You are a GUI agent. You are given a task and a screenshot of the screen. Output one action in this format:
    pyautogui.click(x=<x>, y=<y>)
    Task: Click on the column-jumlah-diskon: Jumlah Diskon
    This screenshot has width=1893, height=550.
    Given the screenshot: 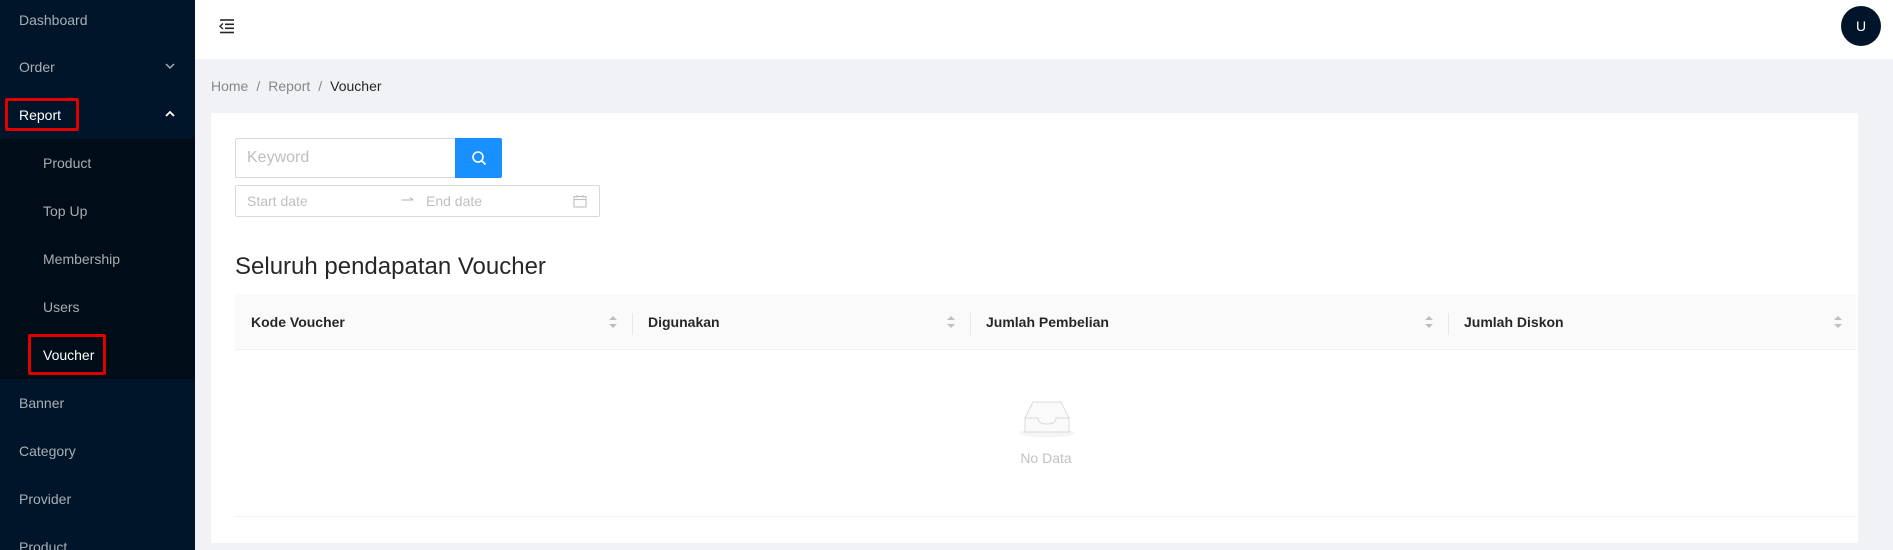 What is the action you would take?
    pyautogui.click(x=1652, y=321)
    